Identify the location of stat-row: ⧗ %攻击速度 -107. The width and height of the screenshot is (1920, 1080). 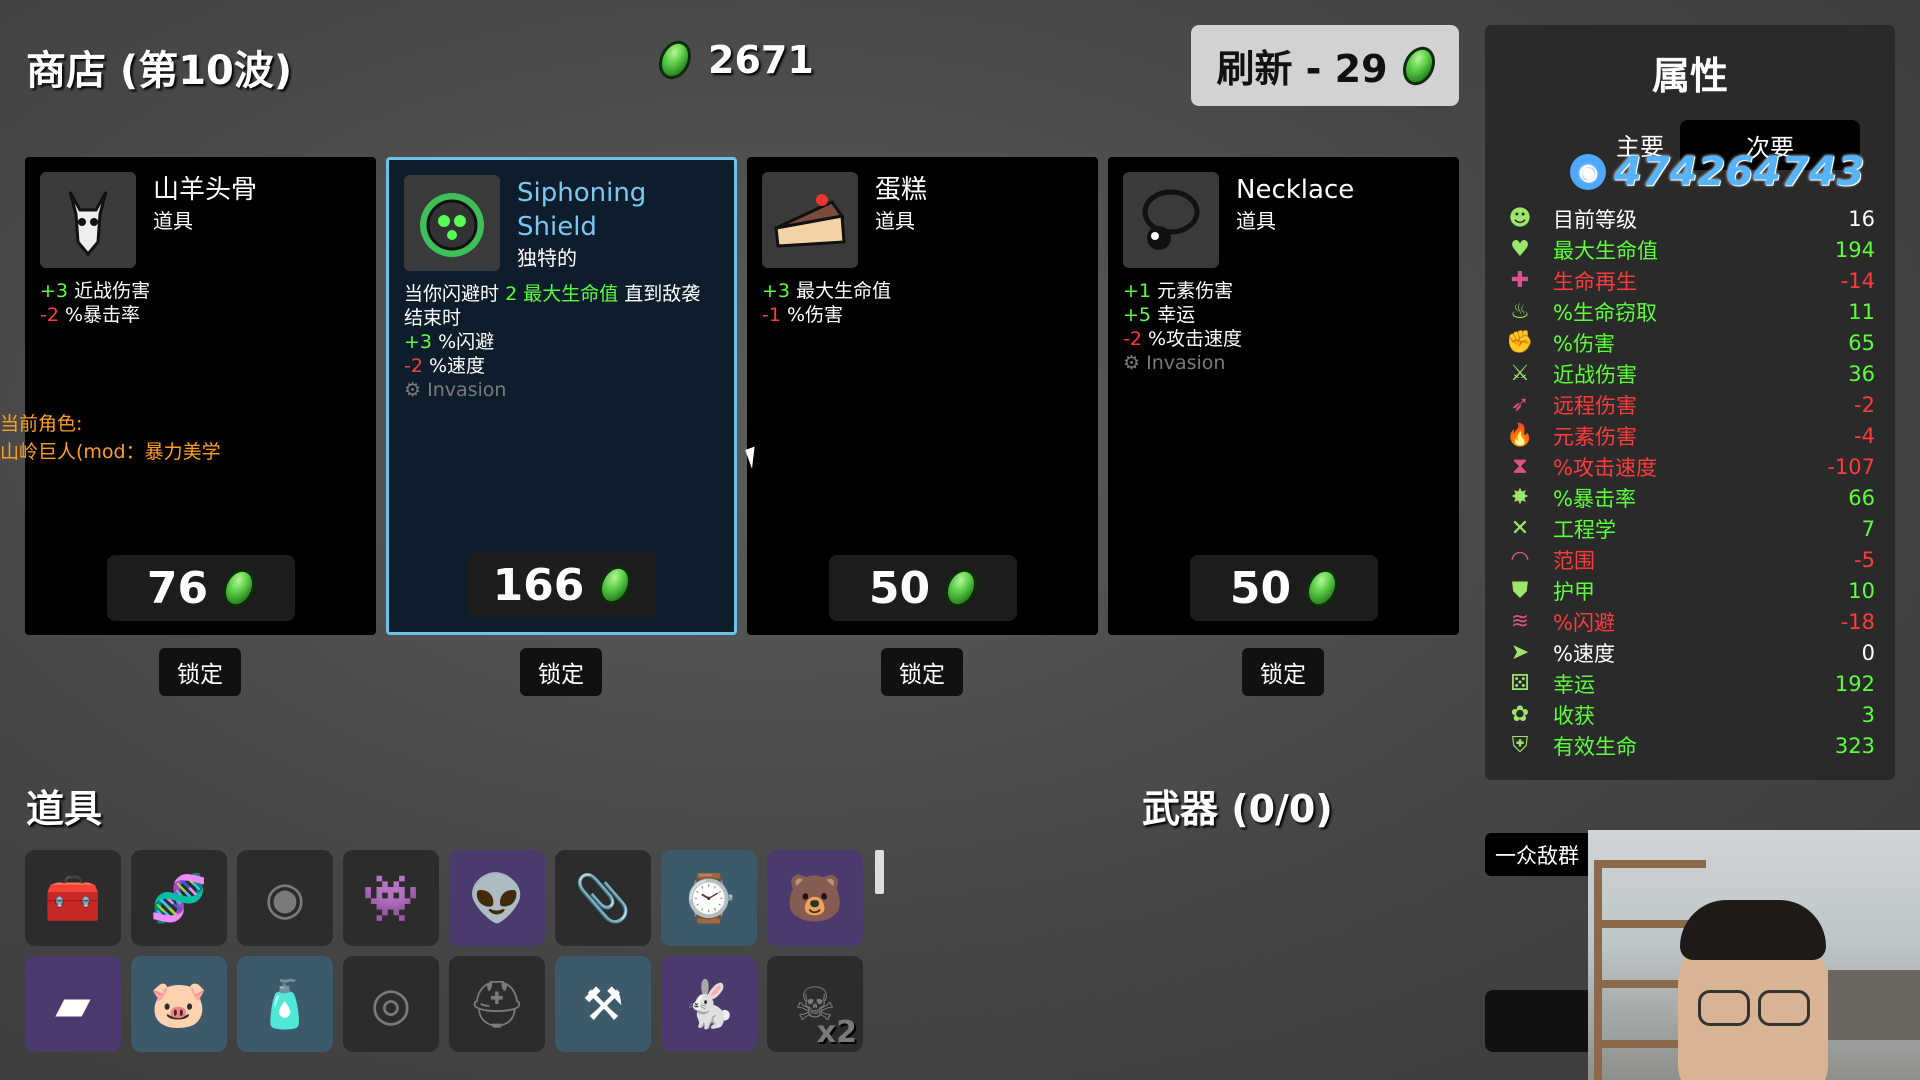
(1690, 466).